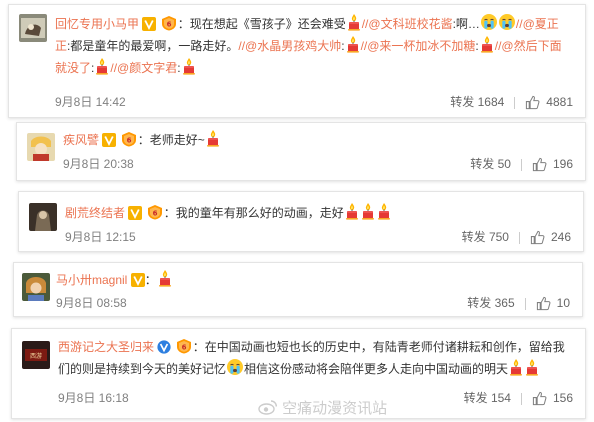 This screenshot has width=594, height=422. I want to click on repost-button: 转发 154, so click(487, 398).